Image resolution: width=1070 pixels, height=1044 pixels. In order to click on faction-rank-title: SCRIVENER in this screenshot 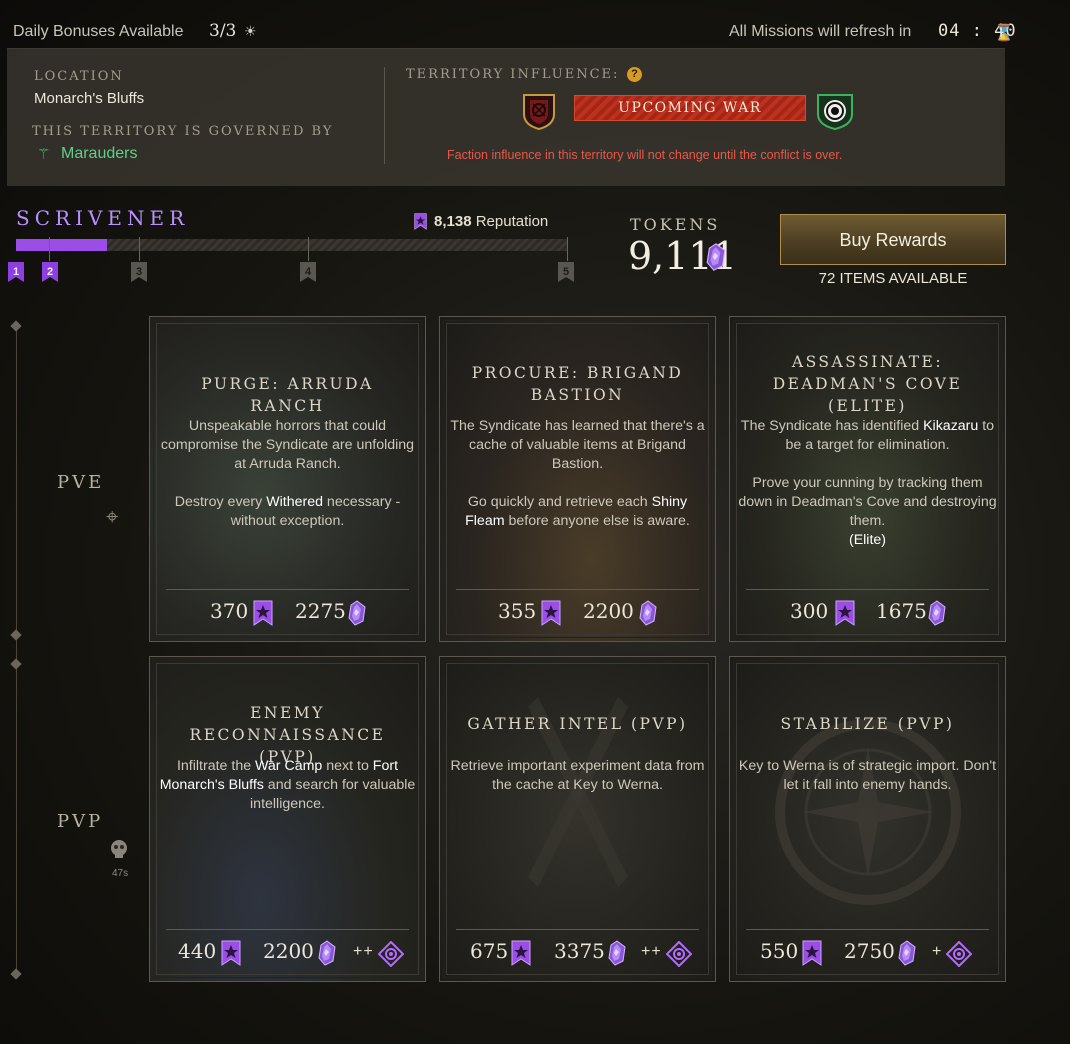, I will do `click(103, 218)`.